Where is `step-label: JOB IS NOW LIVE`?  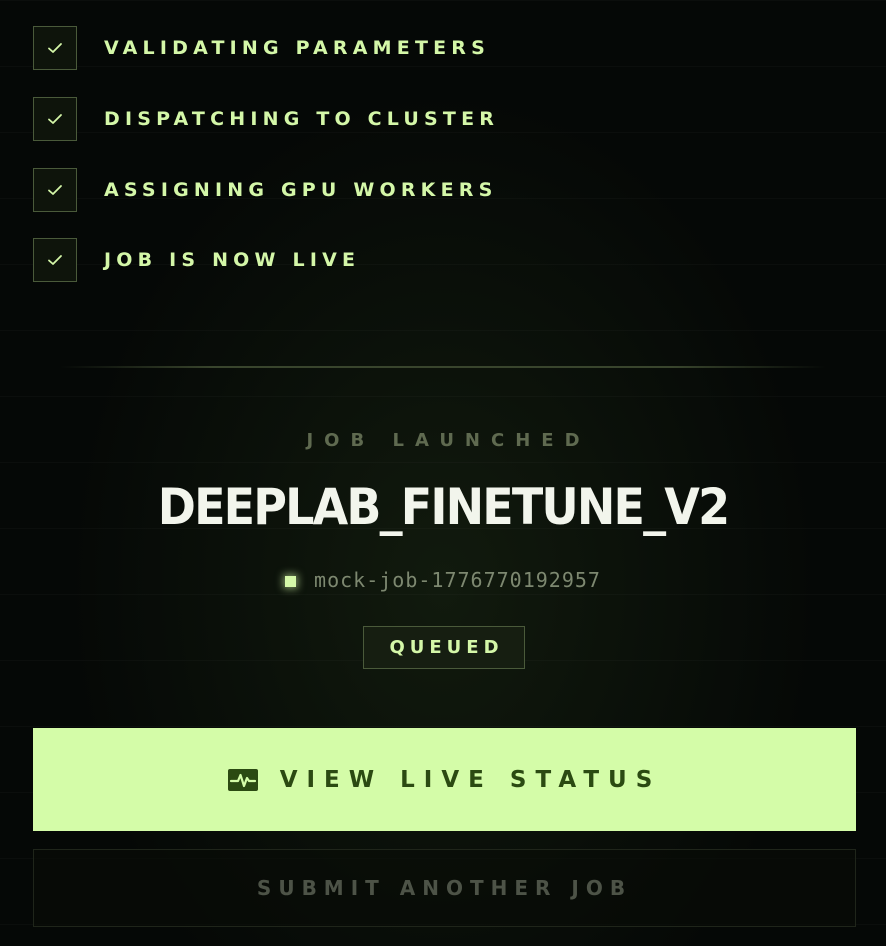
step-label: JOB IS NOW LIVE is located at coordinates (232, 260).